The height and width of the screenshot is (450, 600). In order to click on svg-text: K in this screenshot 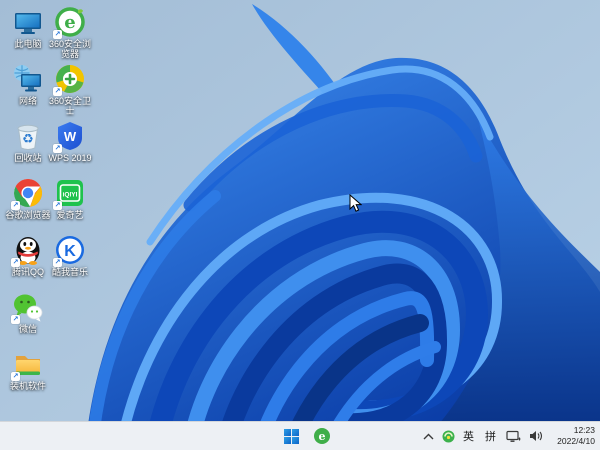, I will do `click(70, 251)`.